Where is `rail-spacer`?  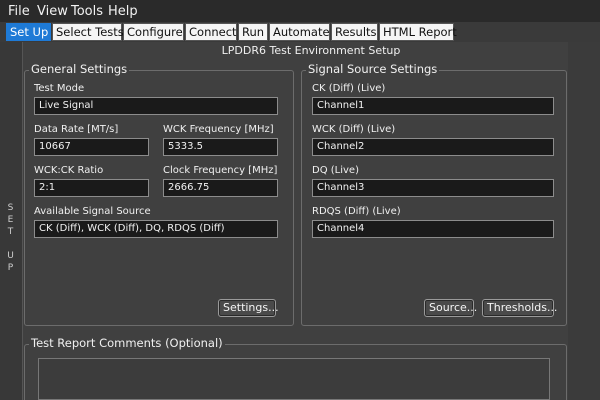 rail-spacer is located at coordinates (11, 244).